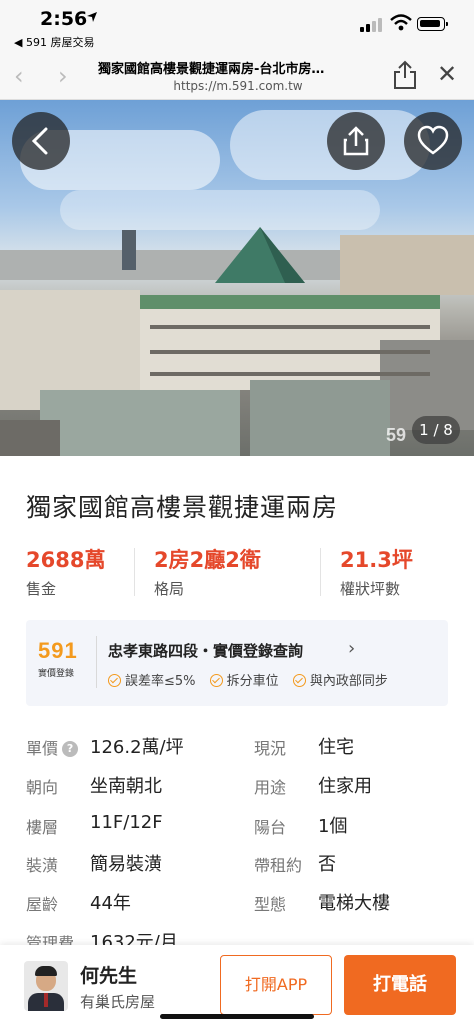 The image size is (474, 1025). I want to click on detail-key: 樓層, so click(42, 827).